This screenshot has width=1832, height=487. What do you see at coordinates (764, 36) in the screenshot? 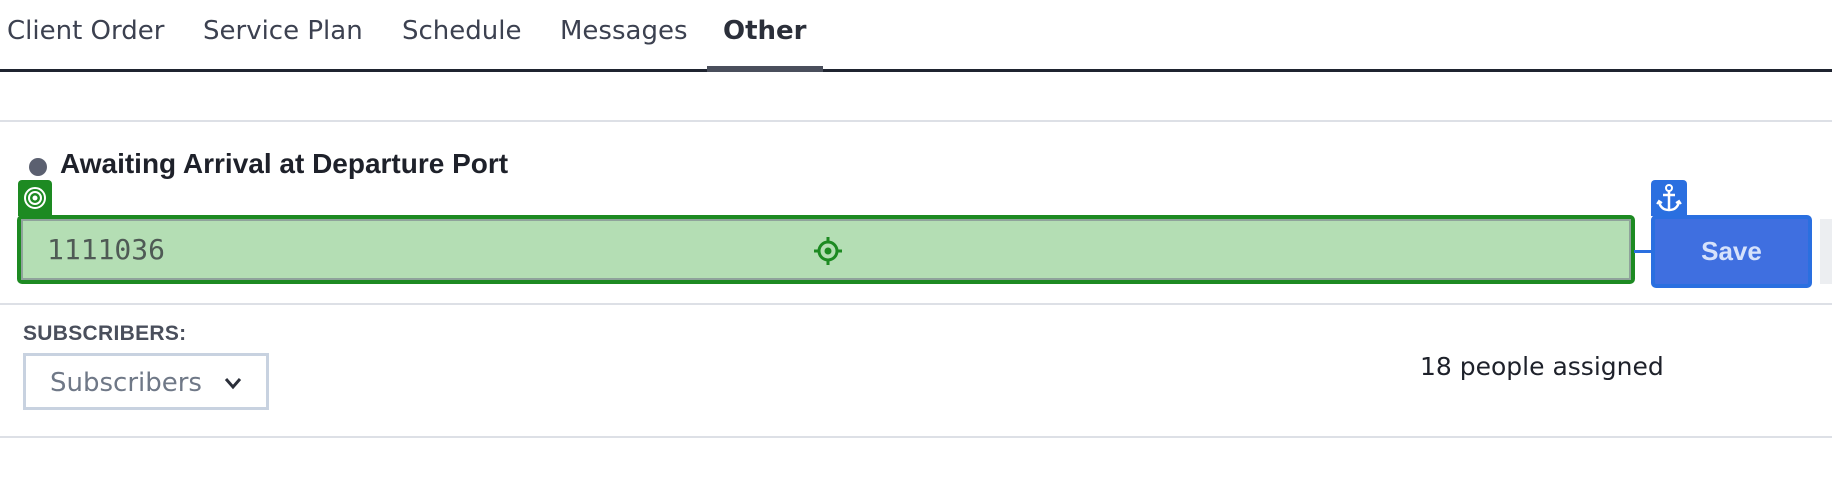
I see `tab-other: Other` at bounding box center [764, 36].